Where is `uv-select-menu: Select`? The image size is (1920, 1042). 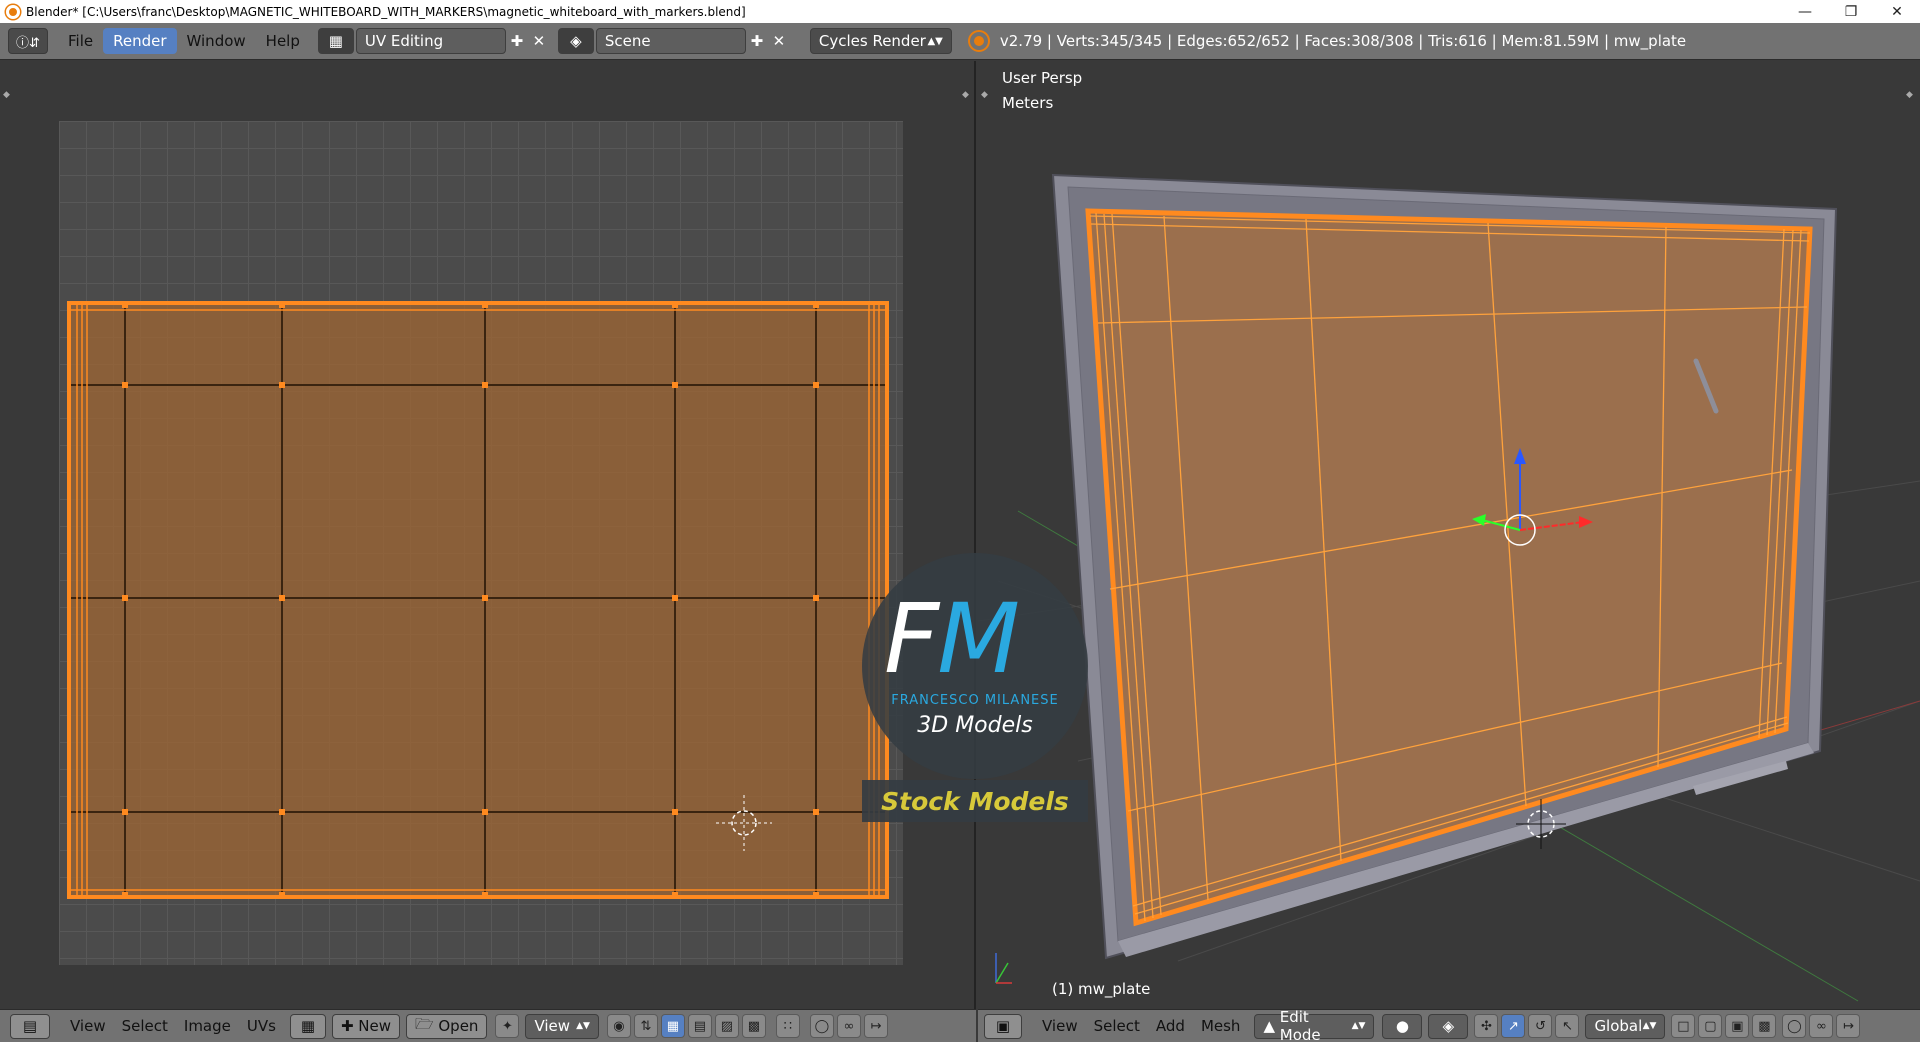
uv-select-menu: Select is located at coordinates (145, 1026).